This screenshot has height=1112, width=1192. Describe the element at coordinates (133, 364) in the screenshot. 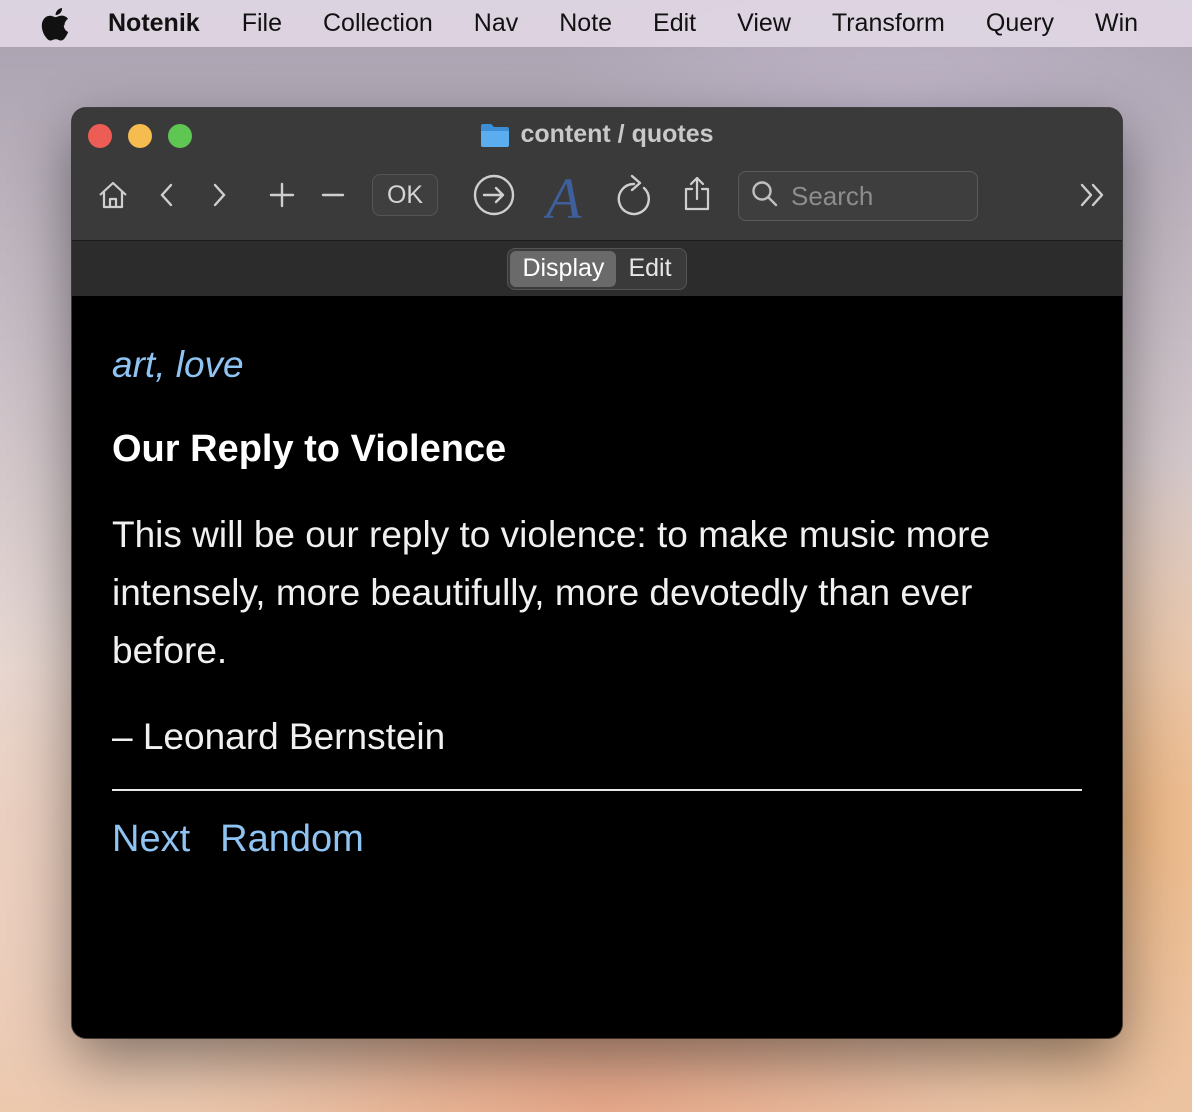

I see `tag-link-art: art` at that location.